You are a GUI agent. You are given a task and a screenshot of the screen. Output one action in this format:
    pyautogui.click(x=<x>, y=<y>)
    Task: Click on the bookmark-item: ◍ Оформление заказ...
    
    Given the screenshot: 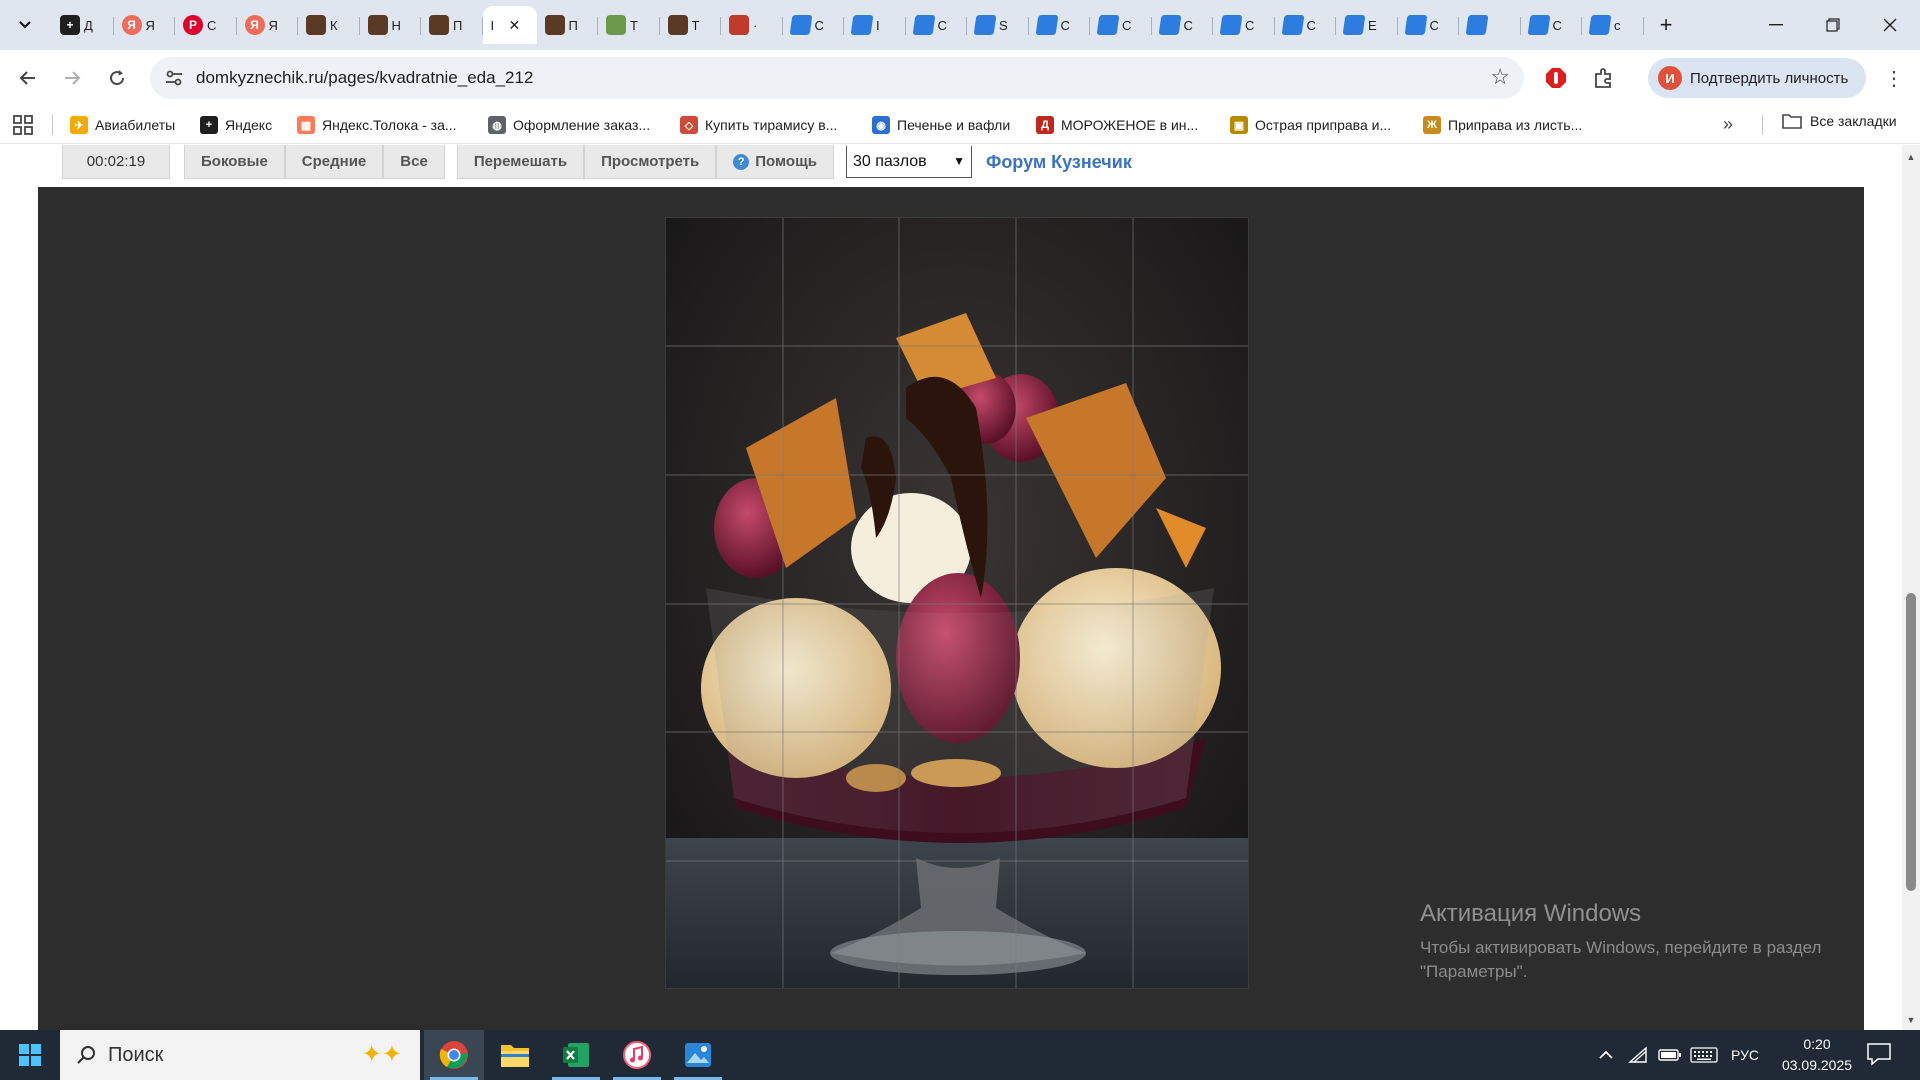 What is the action you would take?
    pyautogui.click(x=569, y=125)
    